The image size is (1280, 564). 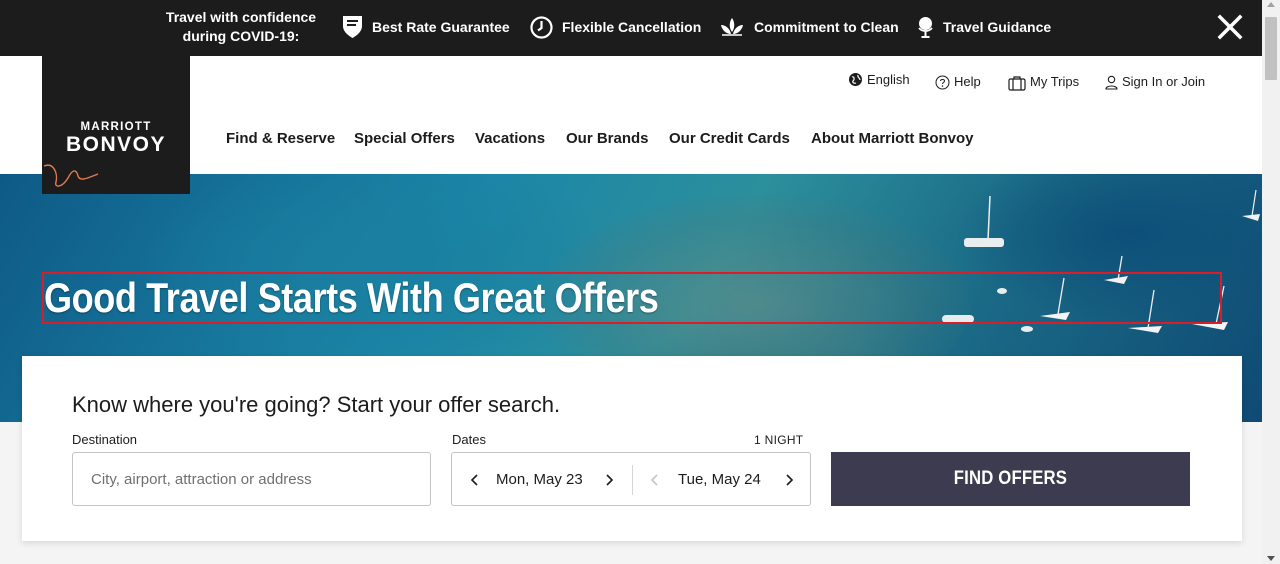 I want to click on nav-our-credit-cards: Our Credit Cards, so click(x=729, y=138).